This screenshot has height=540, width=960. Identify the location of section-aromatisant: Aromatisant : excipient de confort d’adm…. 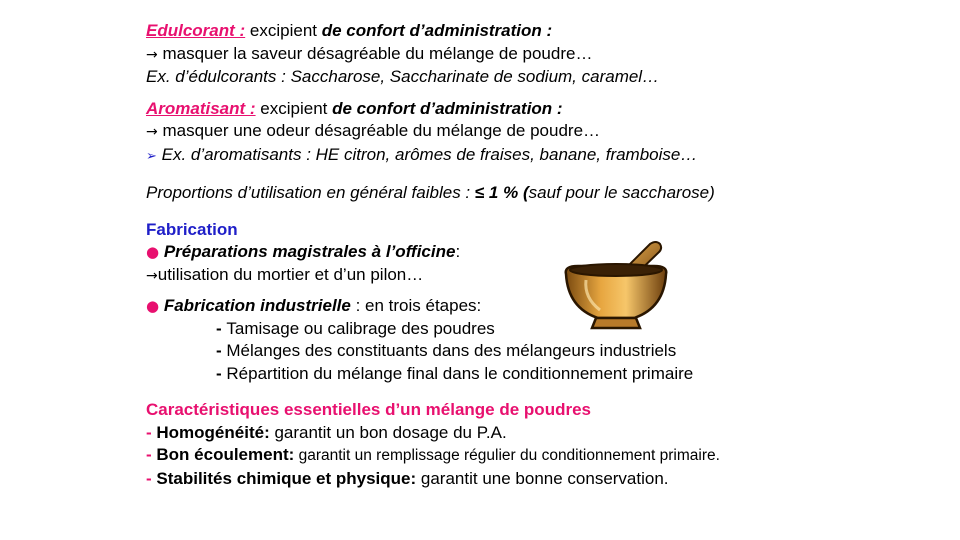
(546, 133).